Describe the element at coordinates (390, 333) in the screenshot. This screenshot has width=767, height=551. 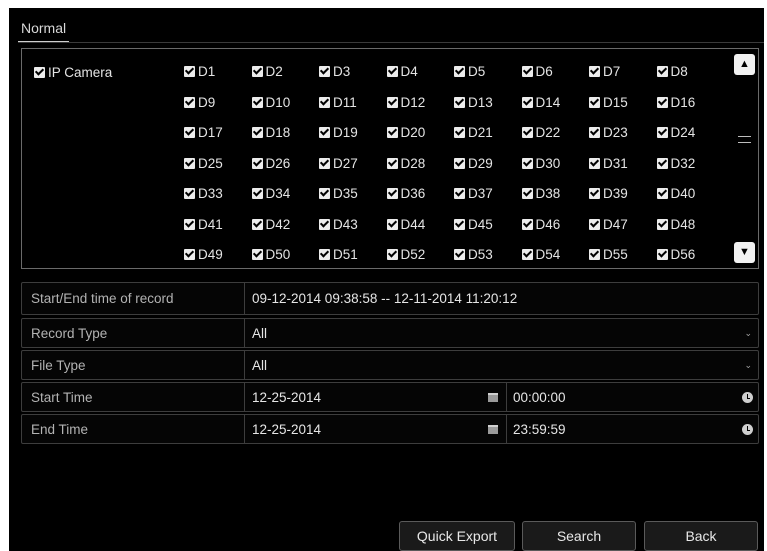
I see `record-type-row: Record Type All ⌄` at that location.